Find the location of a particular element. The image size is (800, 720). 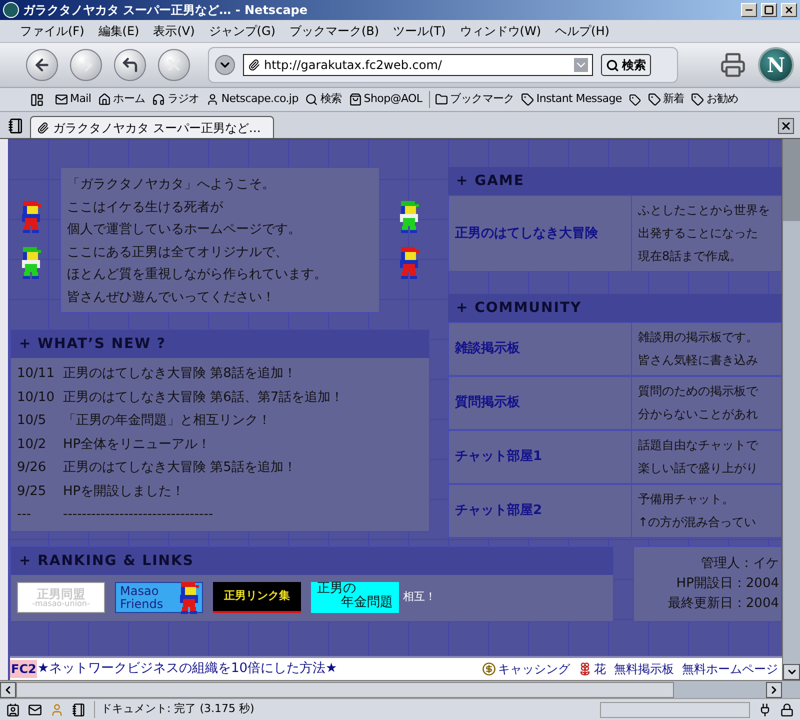

menu-item: ジャンプ(G) is located at coordinates (242, 31).